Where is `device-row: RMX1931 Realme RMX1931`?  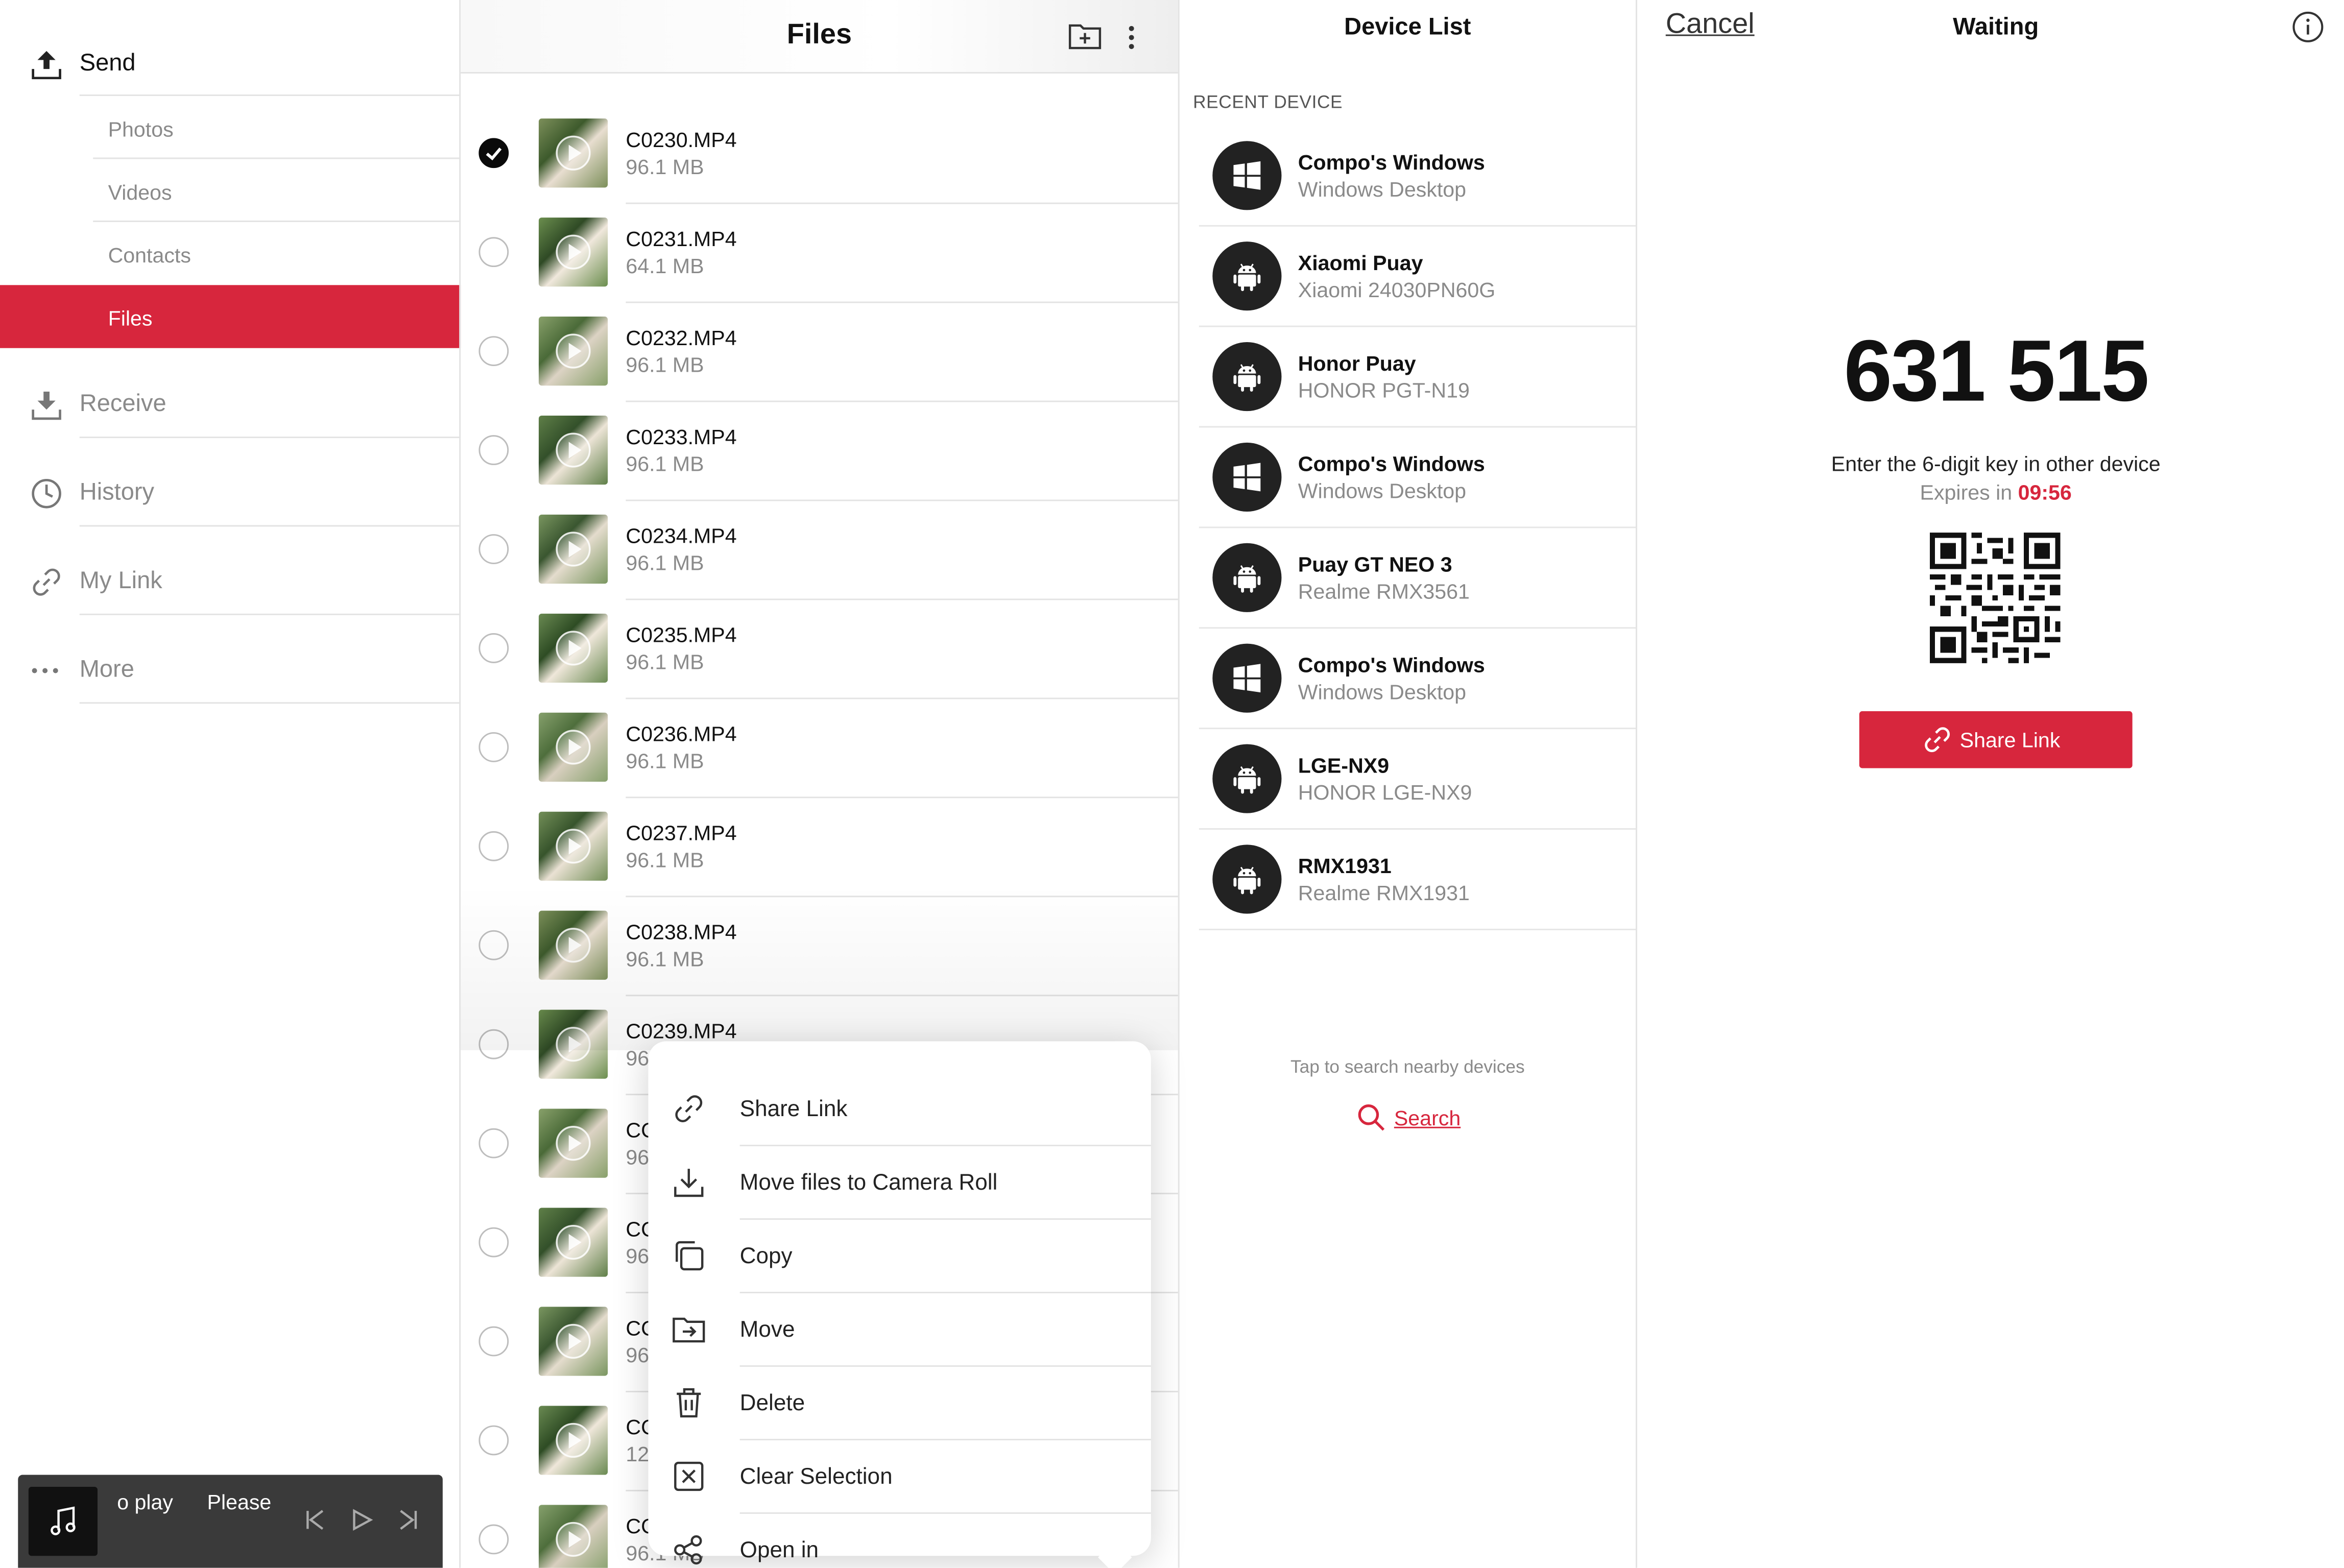
device-row: RMX1931 Realme RMX1931 is located at coordinates (1417, 880).